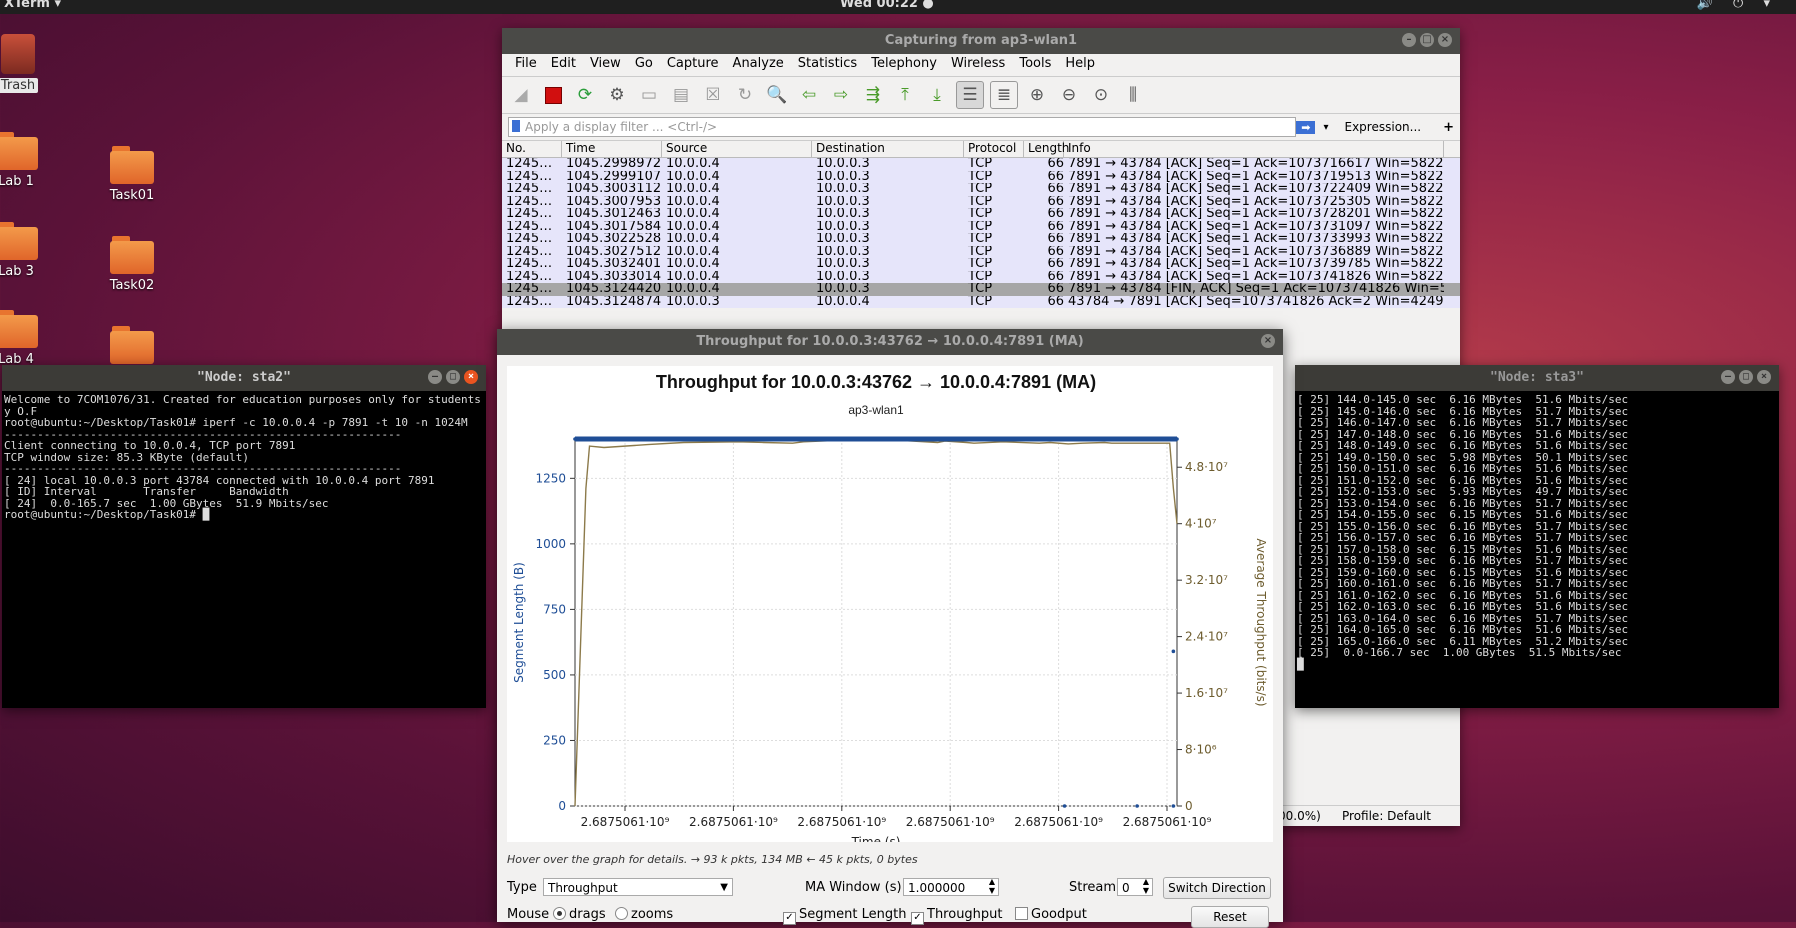 This screenshot has height=928, width=1796. Describe the element at coordinates (132, 174) in the screenshot. I see `desktop-icon-folder: Task01` at that location.